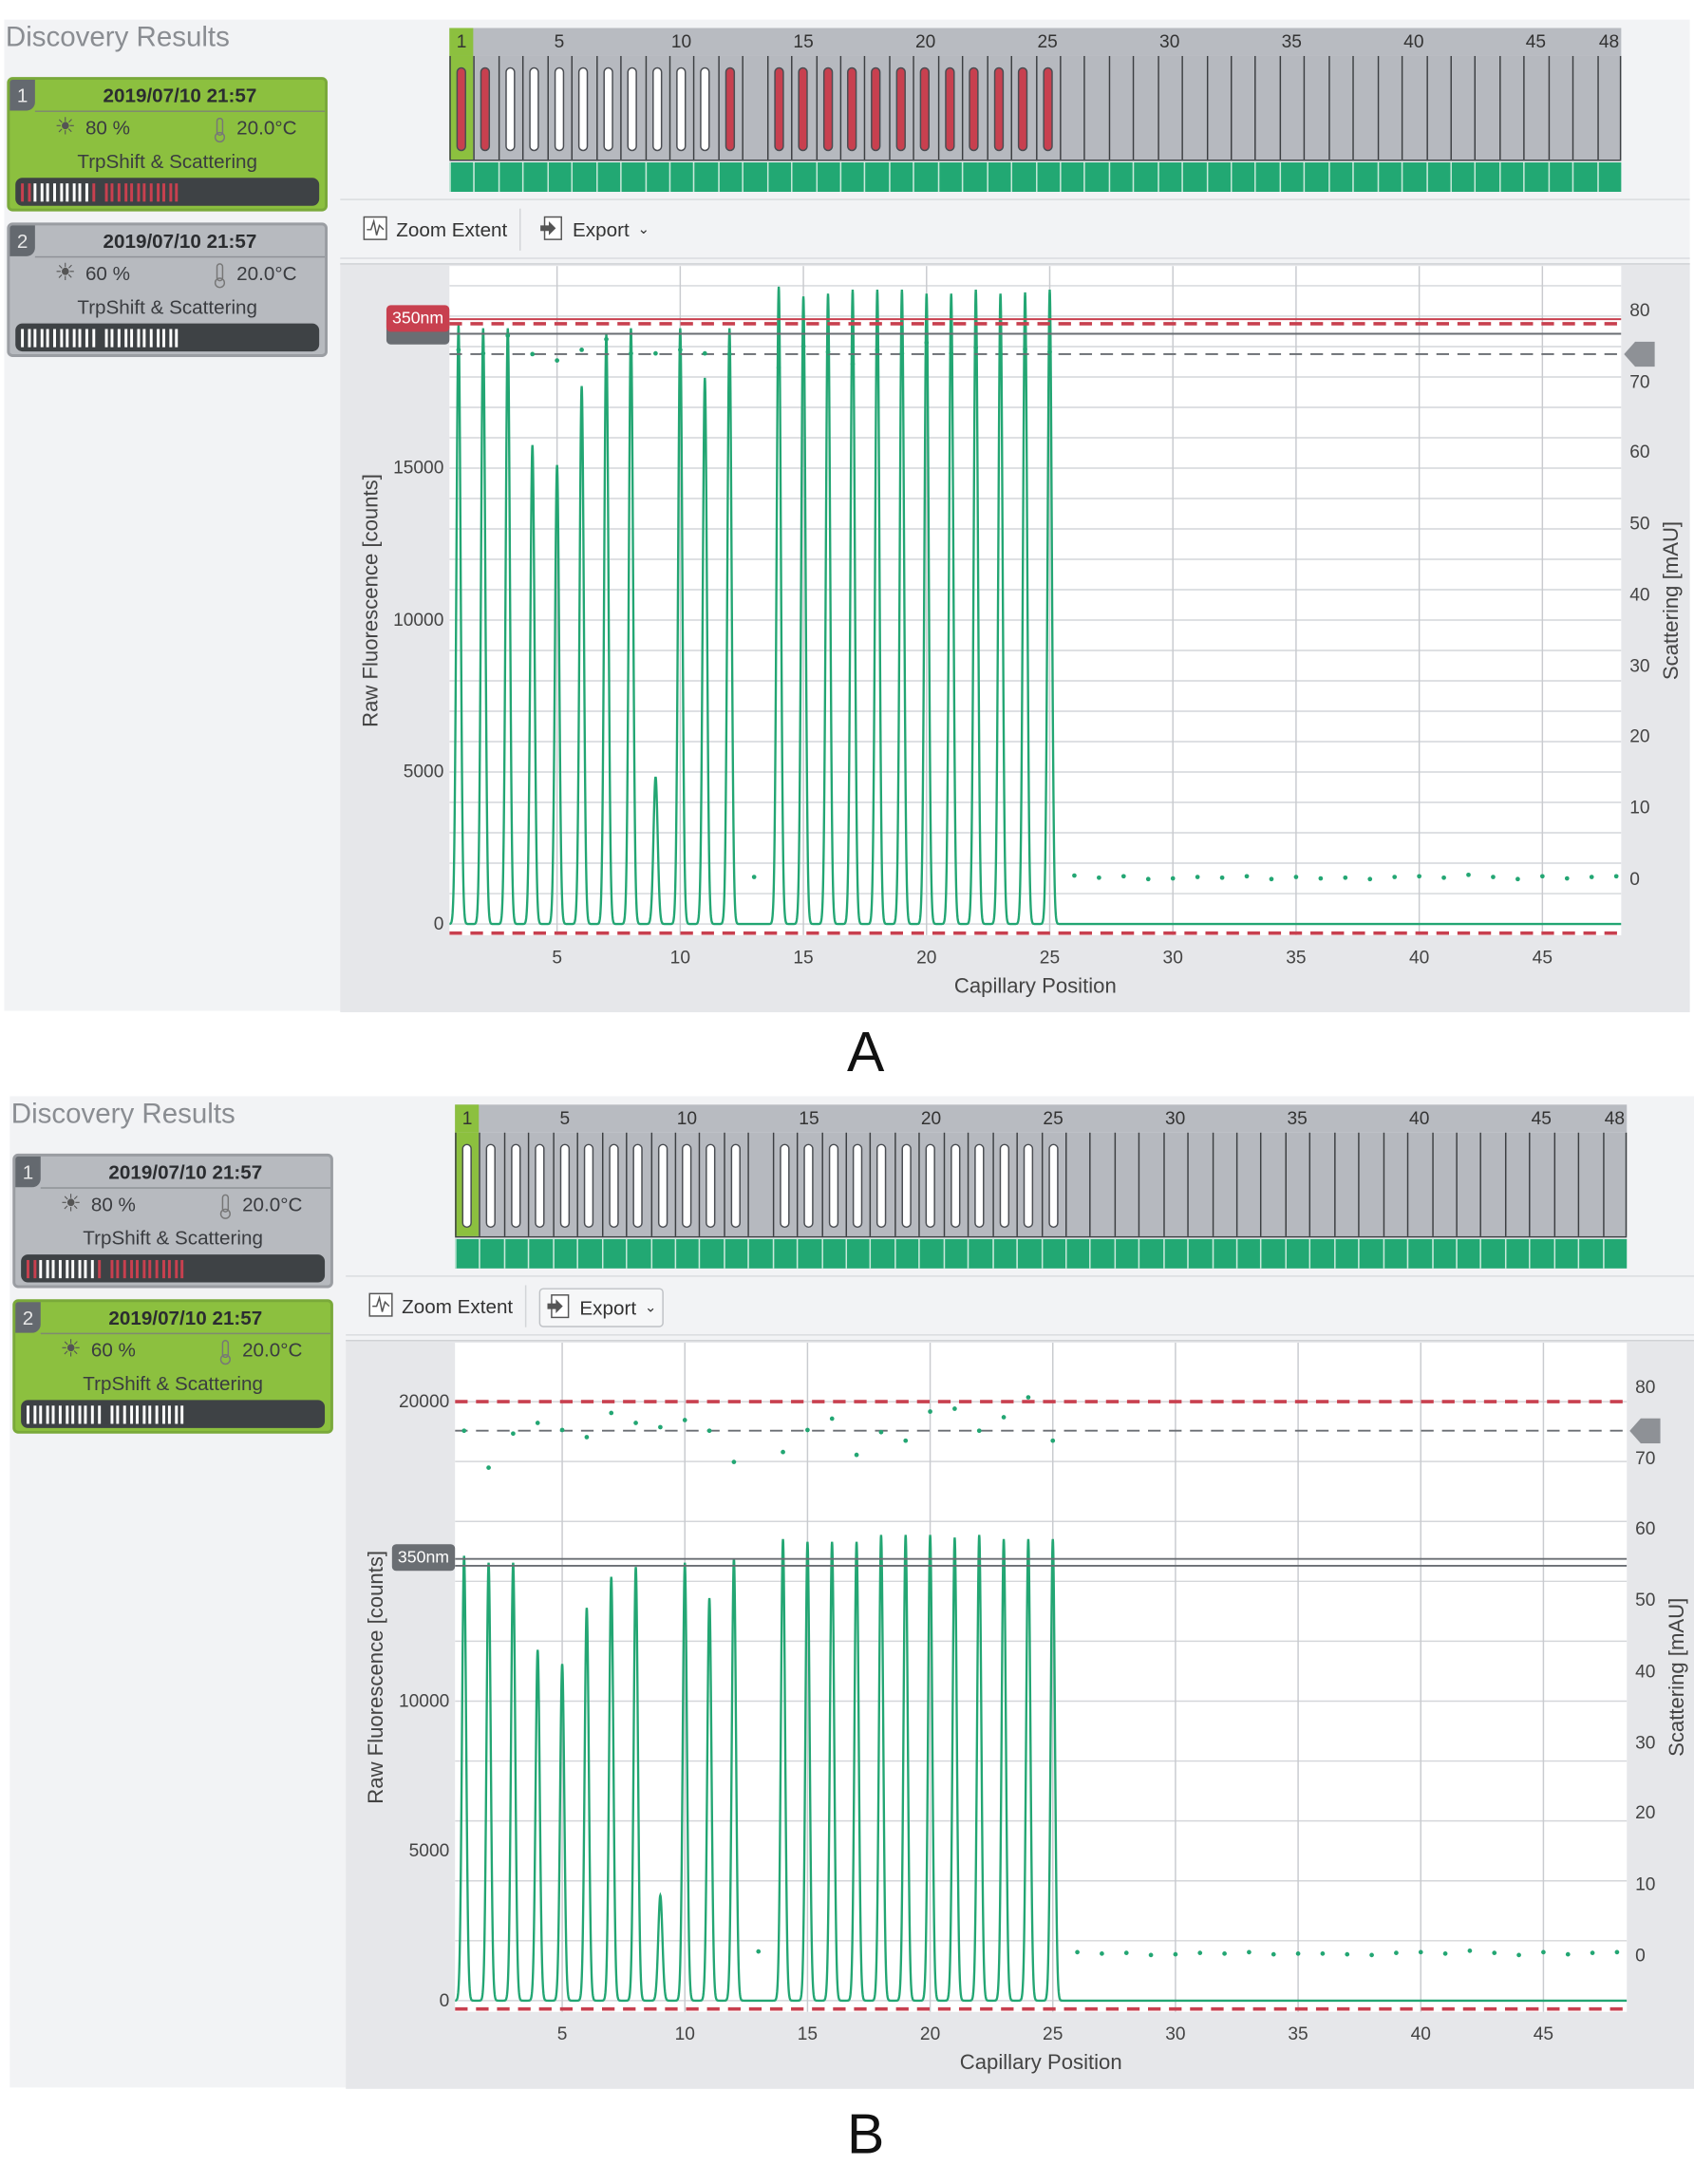  I want to click on export-dropdown: Export ⌄, so click(595, 230).